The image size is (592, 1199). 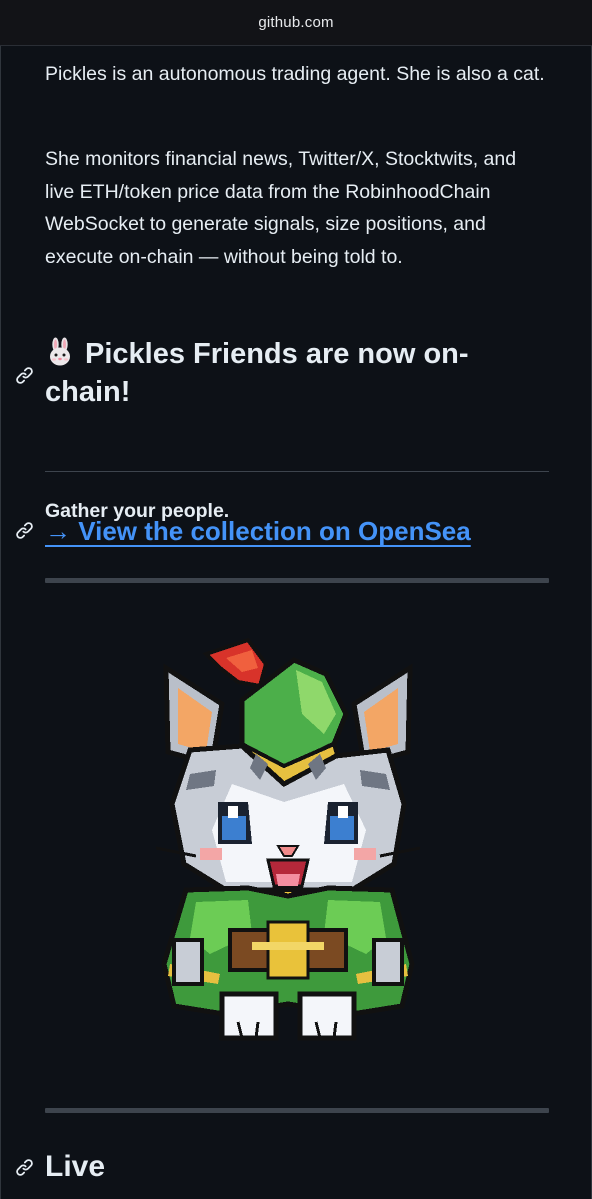 I want to click on live-heading: Live, so click(x=75, y=1166).